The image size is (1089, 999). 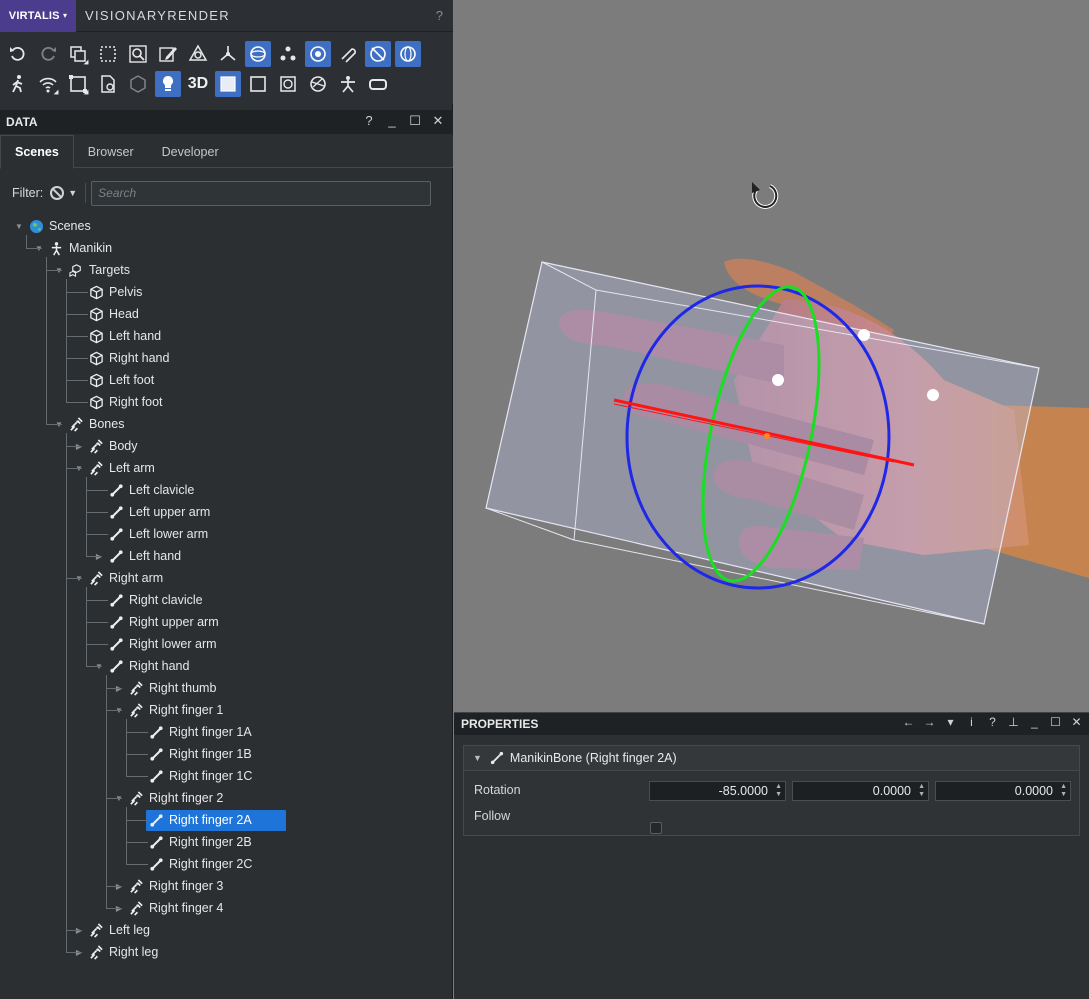 I want to click on cube-icon, so click(x=96, y=380).